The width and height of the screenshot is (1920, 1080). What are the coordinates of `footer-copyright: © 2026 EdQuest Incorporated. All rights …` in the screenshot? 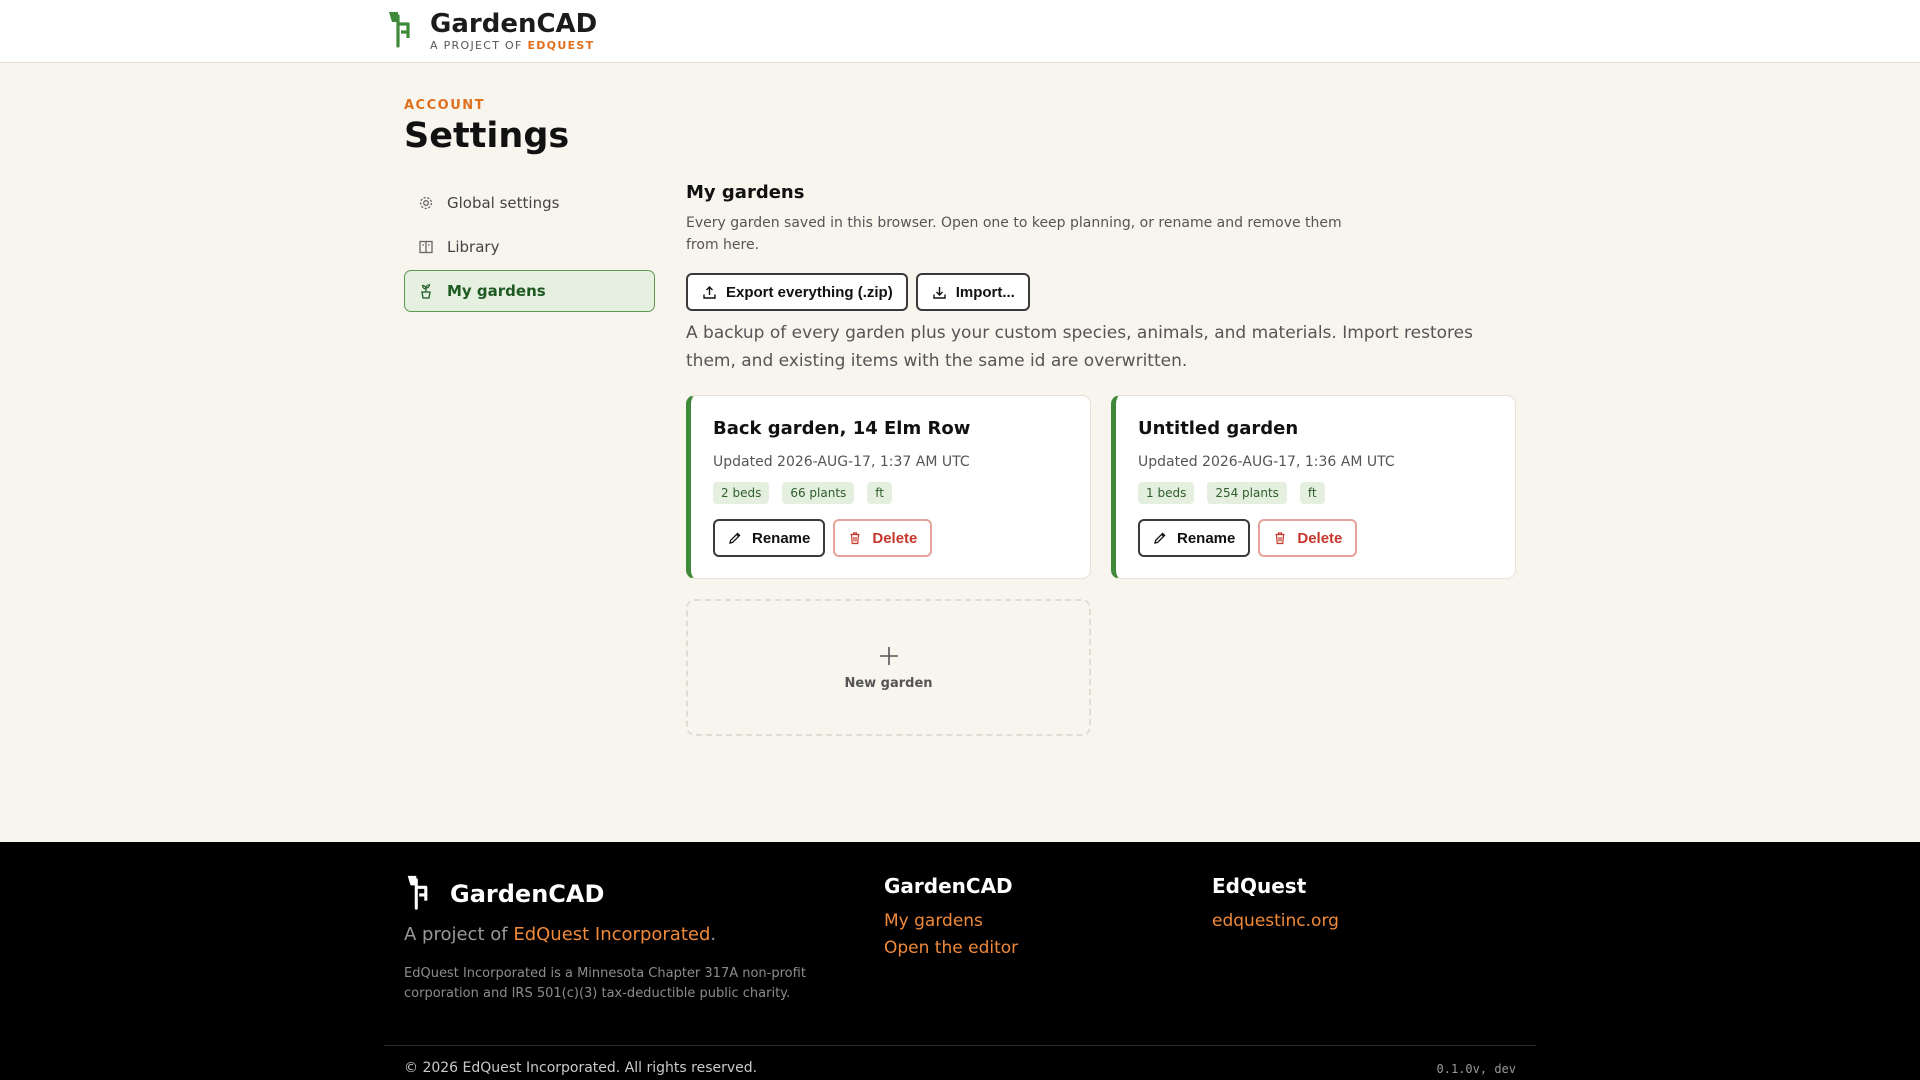 It's located at (581, 1068).